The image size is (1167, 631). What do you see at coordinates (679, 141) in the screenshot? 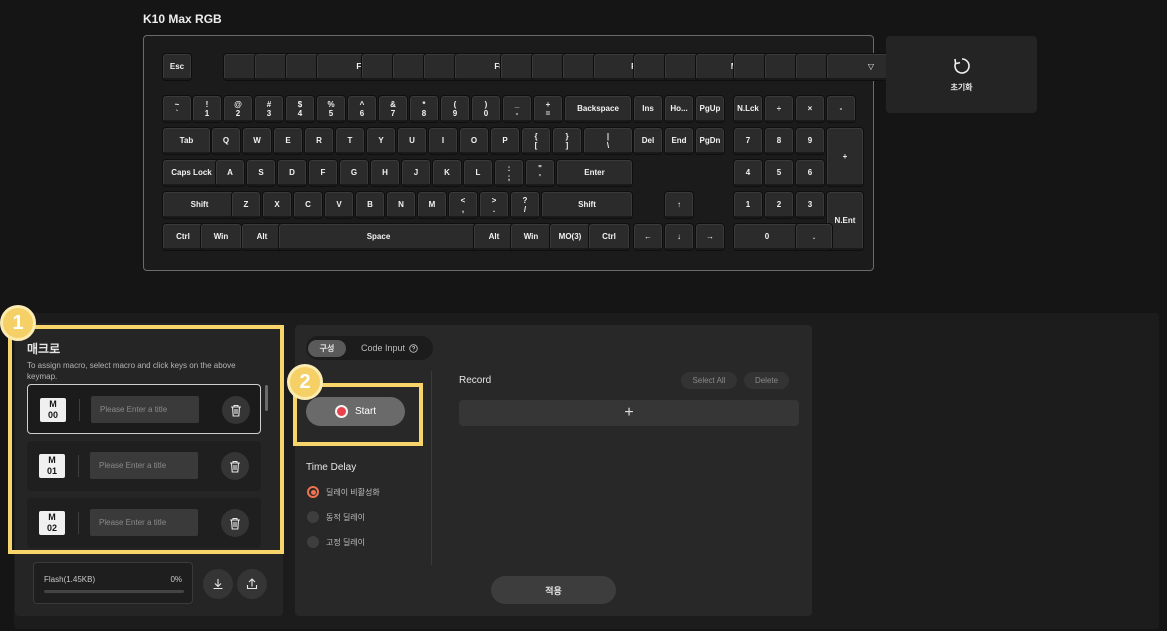
I see `keyboard-key: End` at bounding box center [679, 141].